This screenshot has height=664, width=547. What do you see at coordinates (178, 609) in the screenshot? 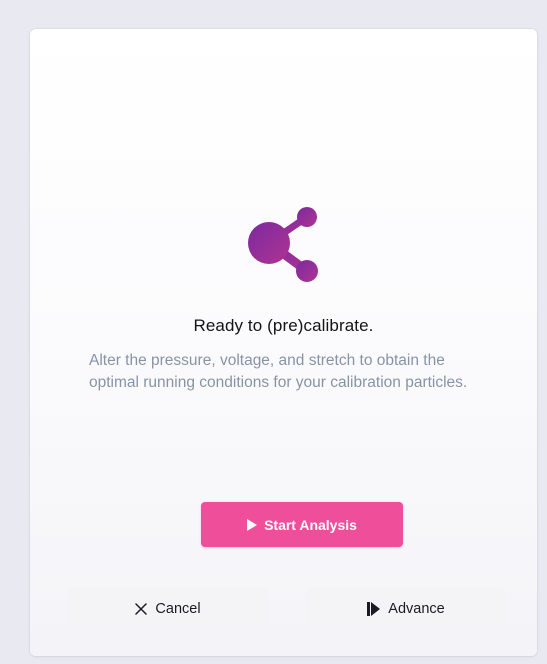
I see `cancel-label: Cancel` at bounding box center [178, 609].